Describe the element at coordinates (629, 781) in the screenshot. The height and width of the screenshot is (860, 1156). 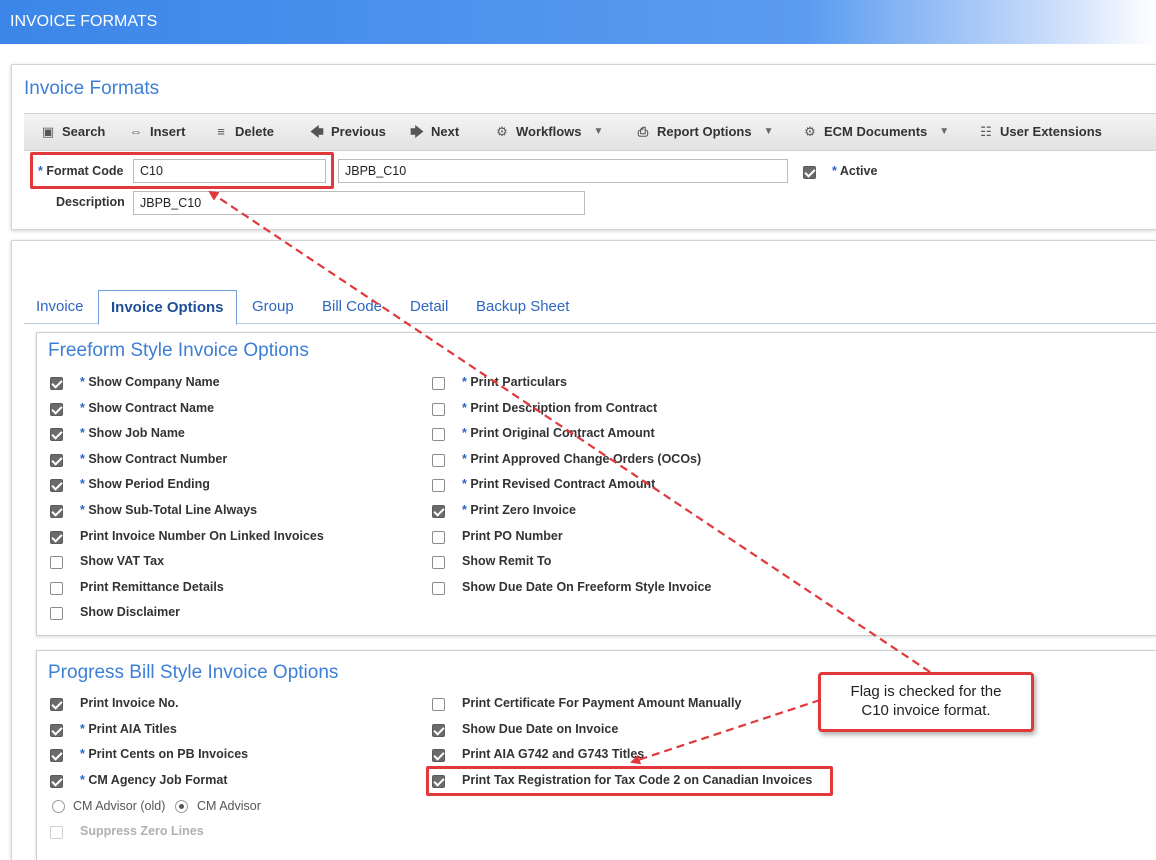
I see `tax-registration-highlight` at that location.